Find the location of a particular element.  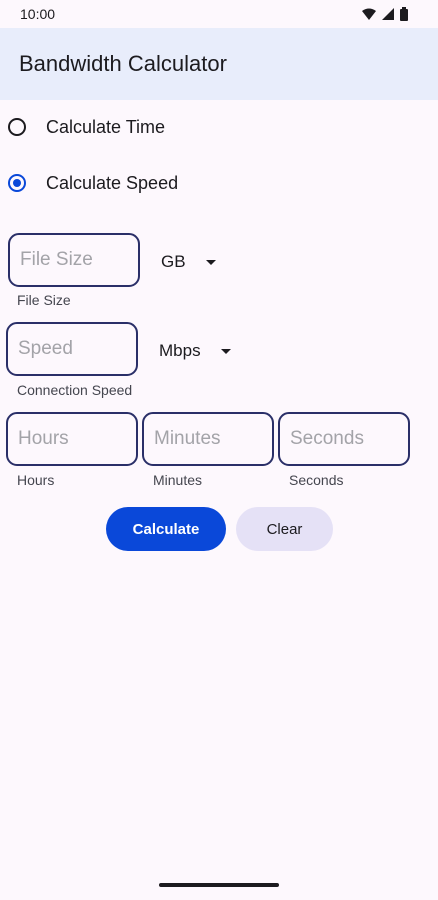

radio-calculate-time: Calculate Time is located at coordinates (86, 127).